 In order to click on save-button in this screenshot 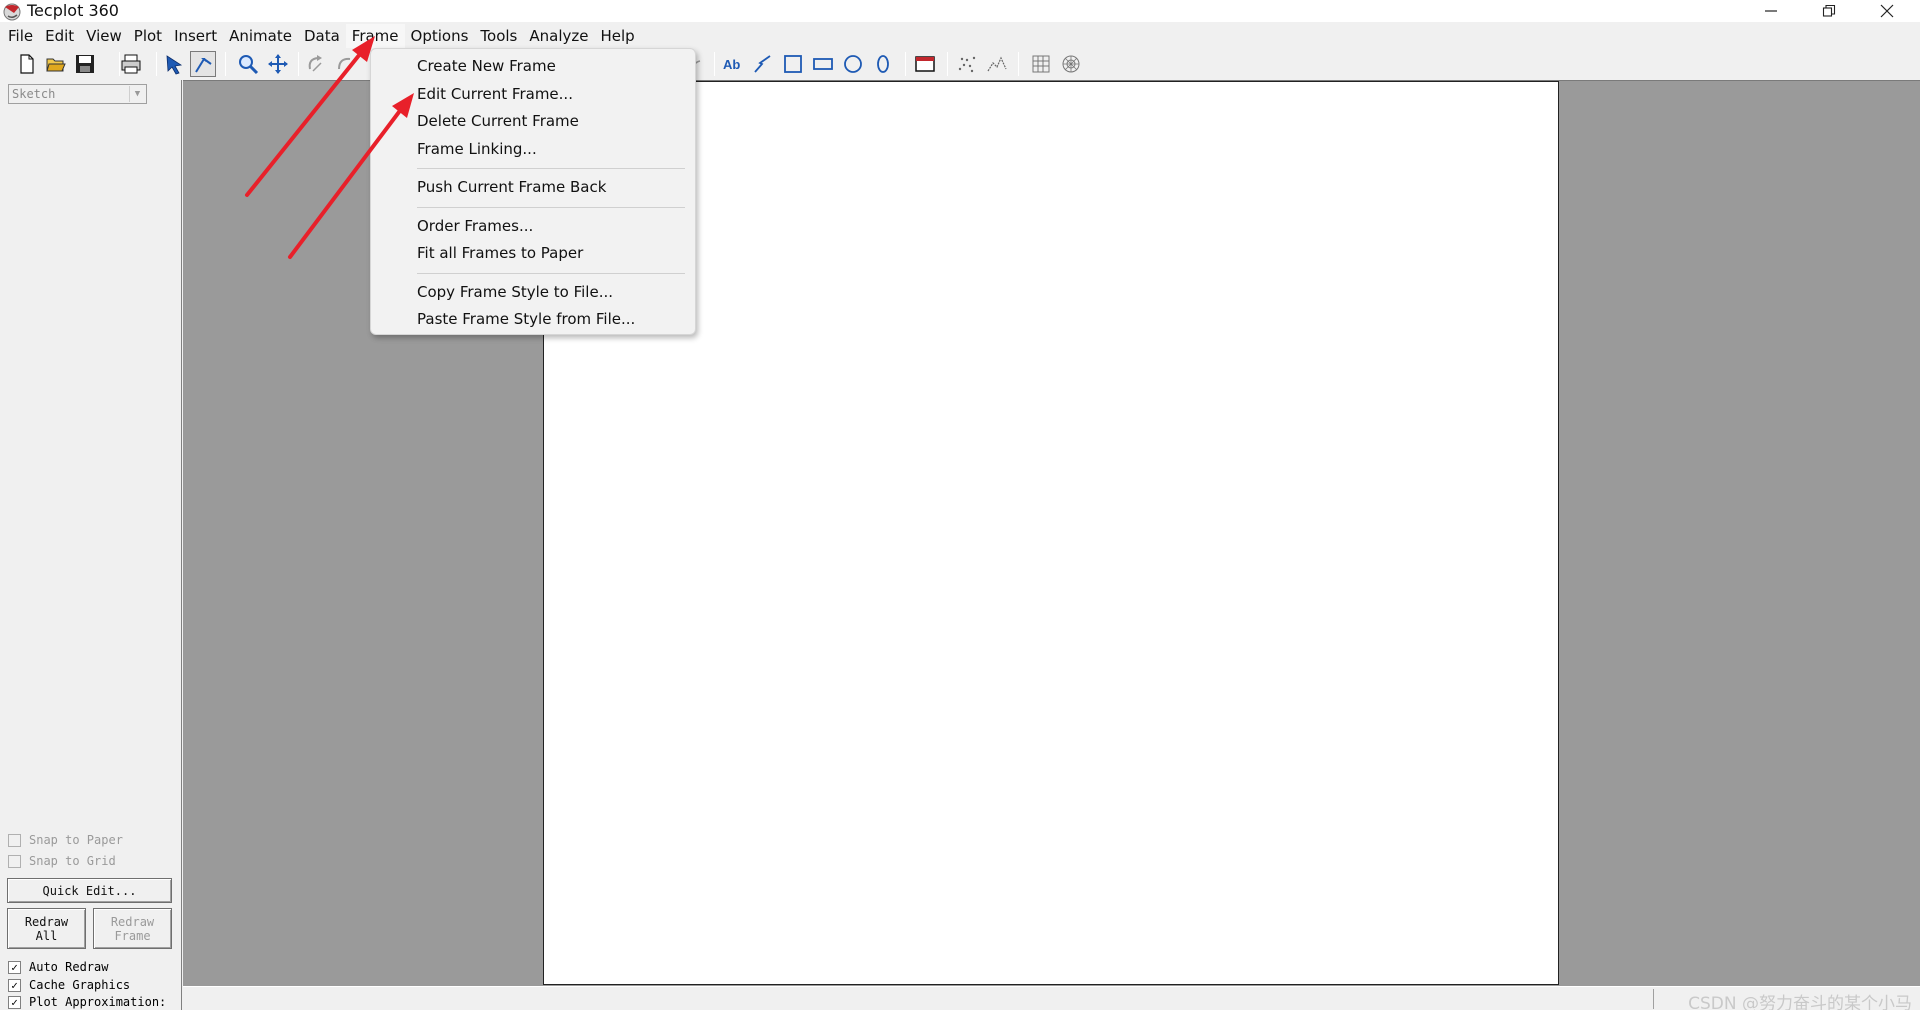, I will do `click(85, 64)`.